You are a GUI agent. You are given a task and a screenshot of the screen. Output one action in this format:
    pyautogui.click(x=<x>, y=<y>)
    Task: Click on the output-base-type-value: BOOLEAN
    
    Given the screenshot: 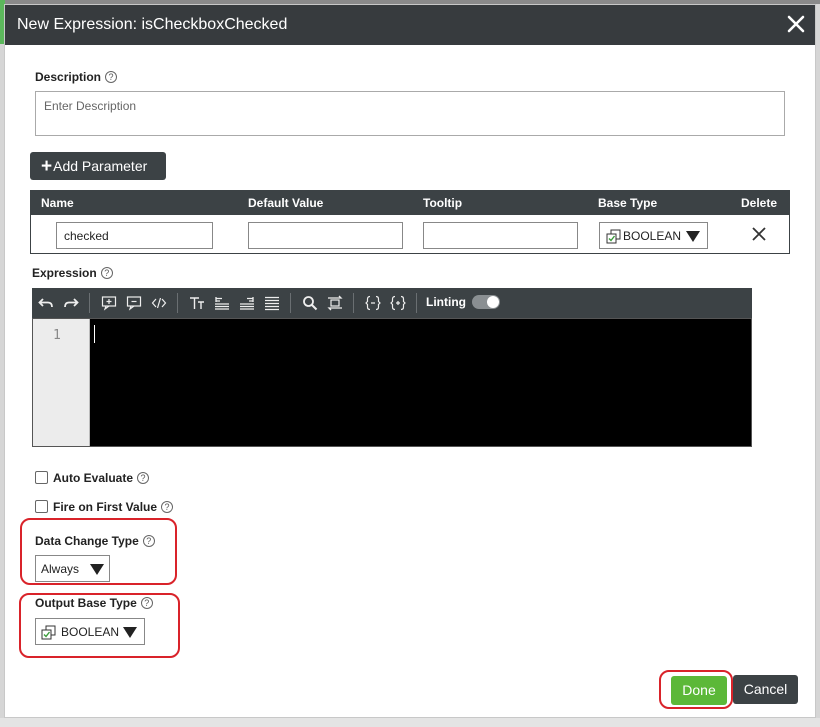 What is the action you would take?
    pyautogui.click(x=90, y=632)
    